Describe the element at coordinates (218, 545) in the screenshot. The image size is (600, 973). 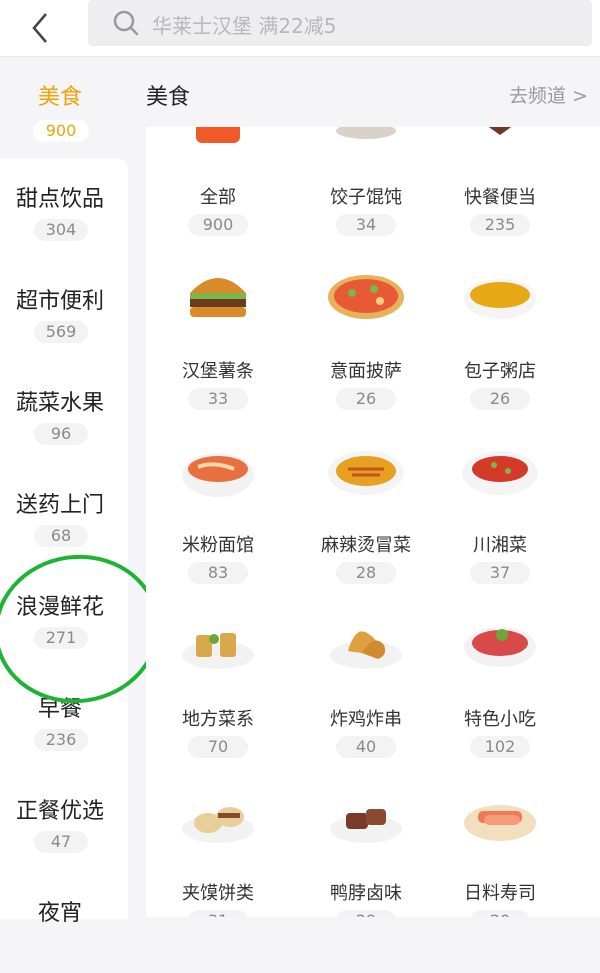
I see `category-name: 米粉面馆` at that location.